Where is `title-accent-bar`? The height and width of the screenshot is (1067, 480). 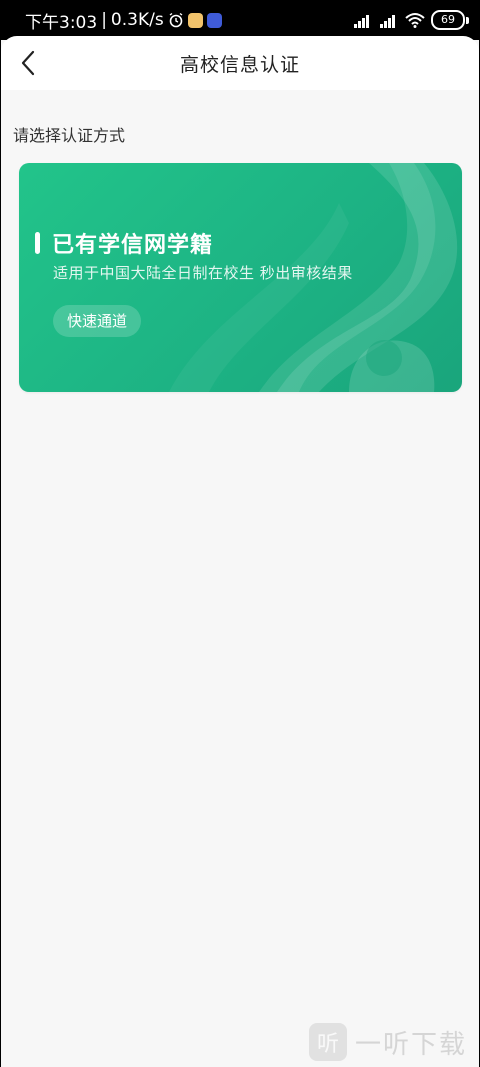 title-accent-bar is located at coordinates (37, 243).